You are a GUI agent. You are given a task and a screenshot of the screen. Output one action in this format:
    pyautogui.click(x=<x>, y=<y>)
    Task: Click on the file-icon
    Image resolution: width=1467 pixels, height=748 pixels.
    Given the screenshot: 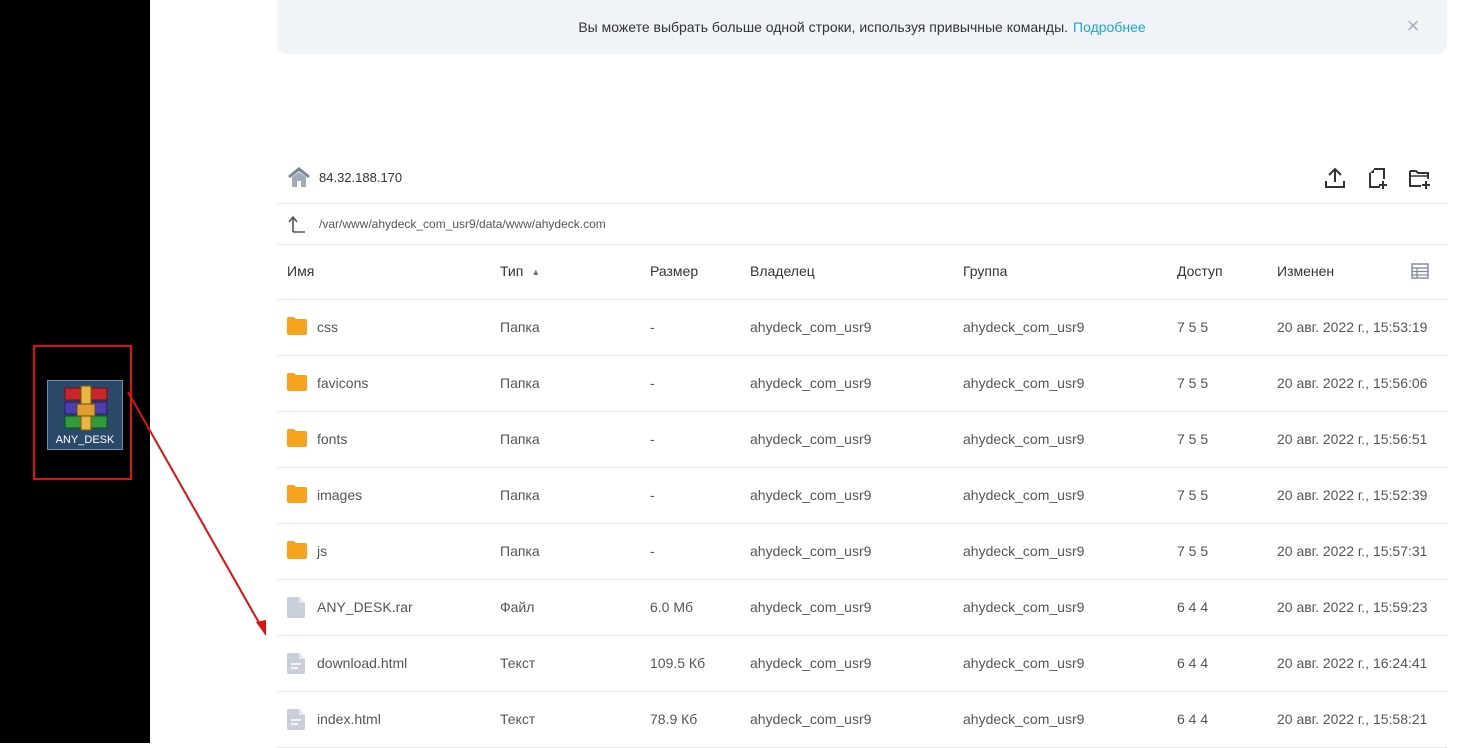 What is the action you would take?
    pyautogui.click(x=296, y=610)
    